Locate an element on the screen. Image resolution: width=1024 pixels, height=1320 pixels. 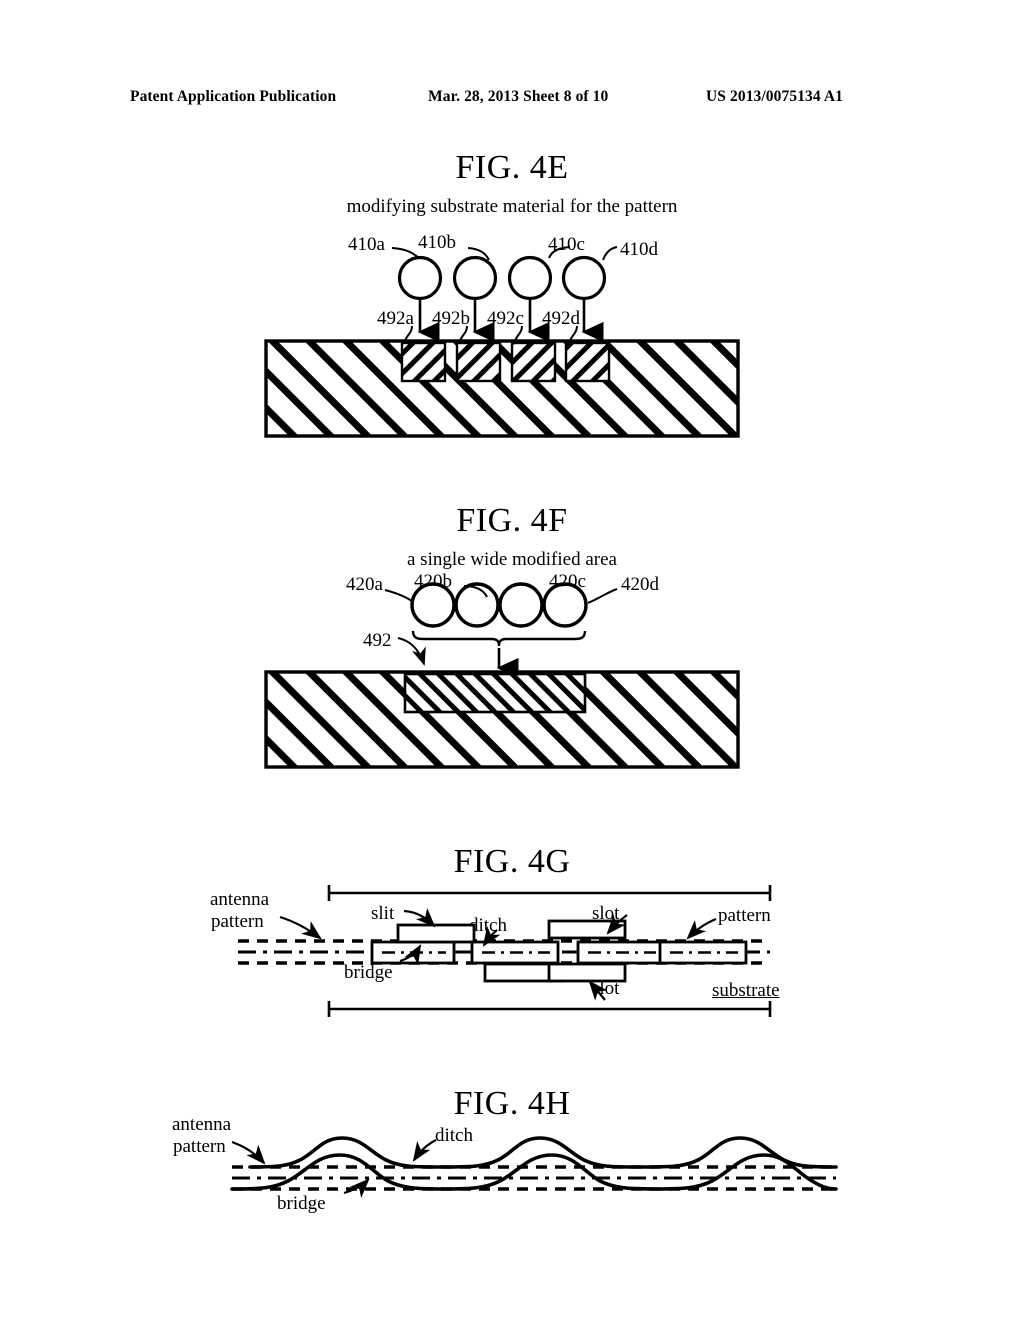
fig4h-label-ditch: ditch is located at coordinates (454, 1135).